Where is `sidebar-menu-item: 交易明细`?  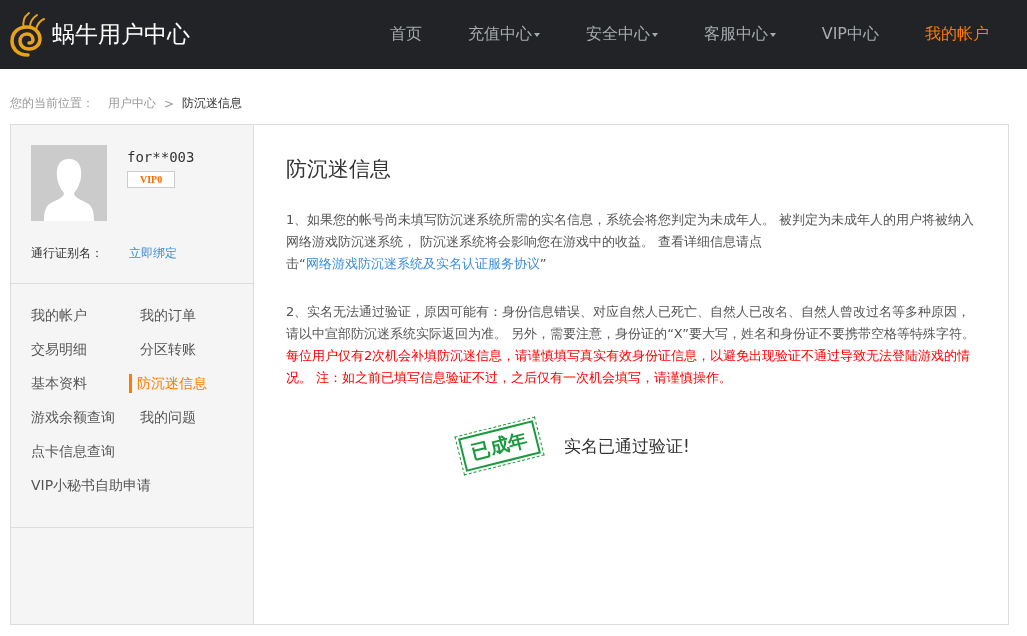 sidebar-menu-item: 交易明细 is located at coordinates (85, 349).